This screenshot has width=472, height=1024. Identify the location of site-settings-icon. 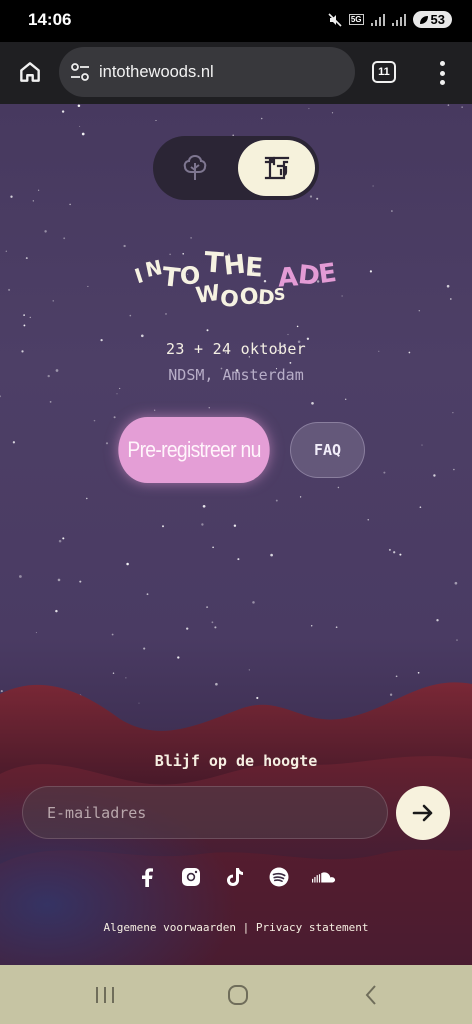
(80, 72).